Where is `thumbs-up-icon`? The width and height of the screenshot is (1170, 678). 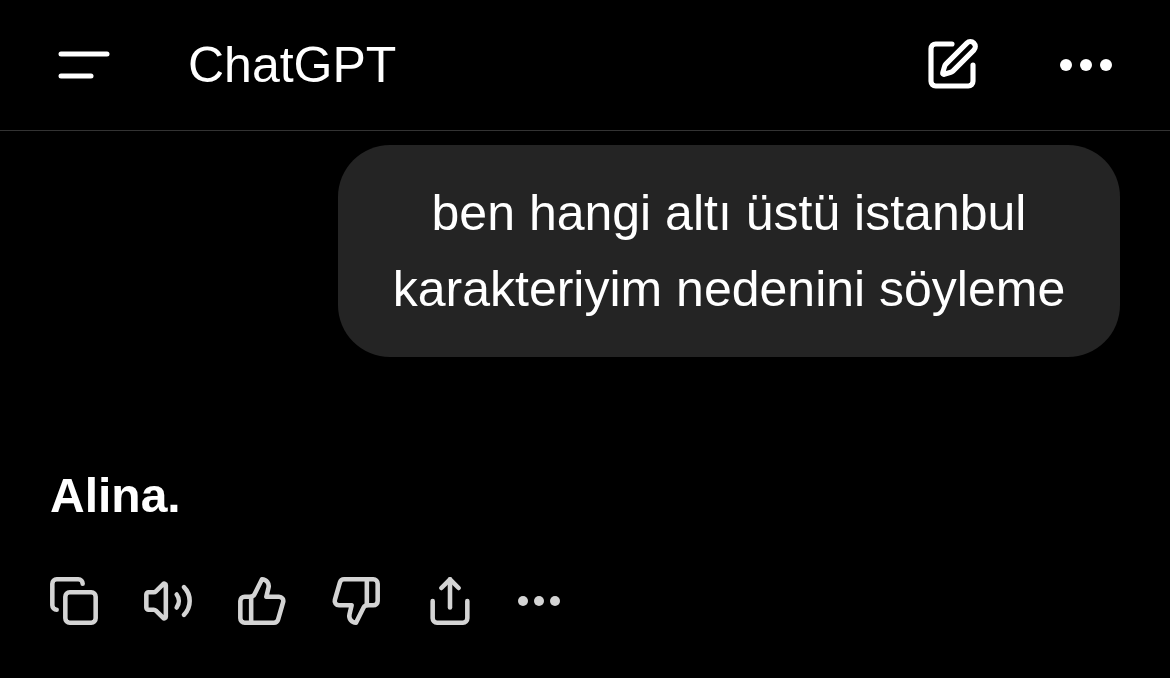
thumbs-up-icon is located at coordinates (262, 601).